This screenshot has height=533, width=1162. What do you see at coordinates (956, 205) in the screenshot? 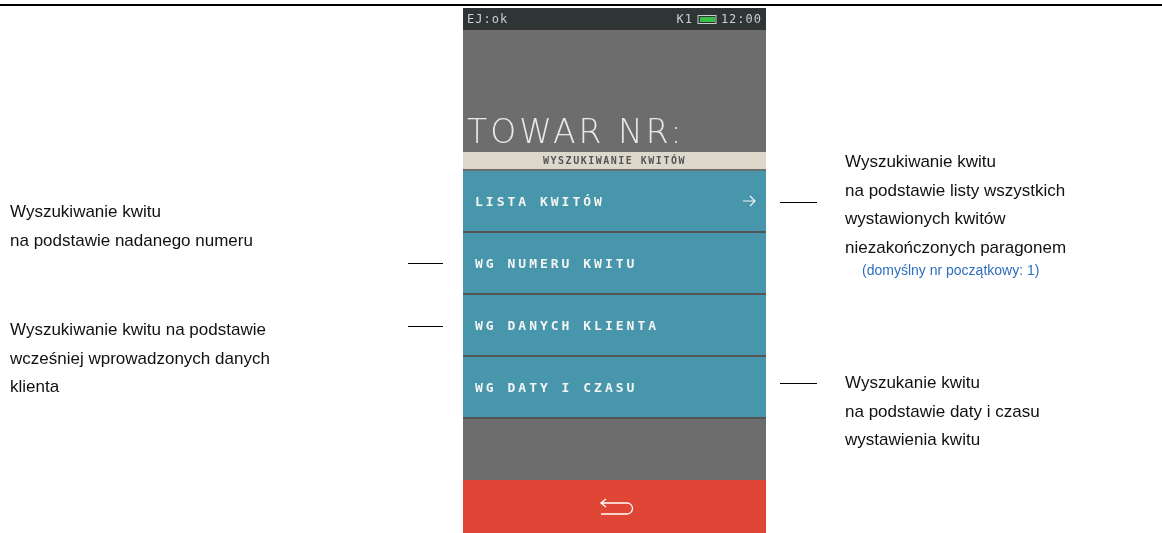
I see `annotation-text: Wyszukiwanie kwitu na podstawie listy wszystkich wystawionych kwitów niezakończonych paragonem` at bounding box center [956, 205].